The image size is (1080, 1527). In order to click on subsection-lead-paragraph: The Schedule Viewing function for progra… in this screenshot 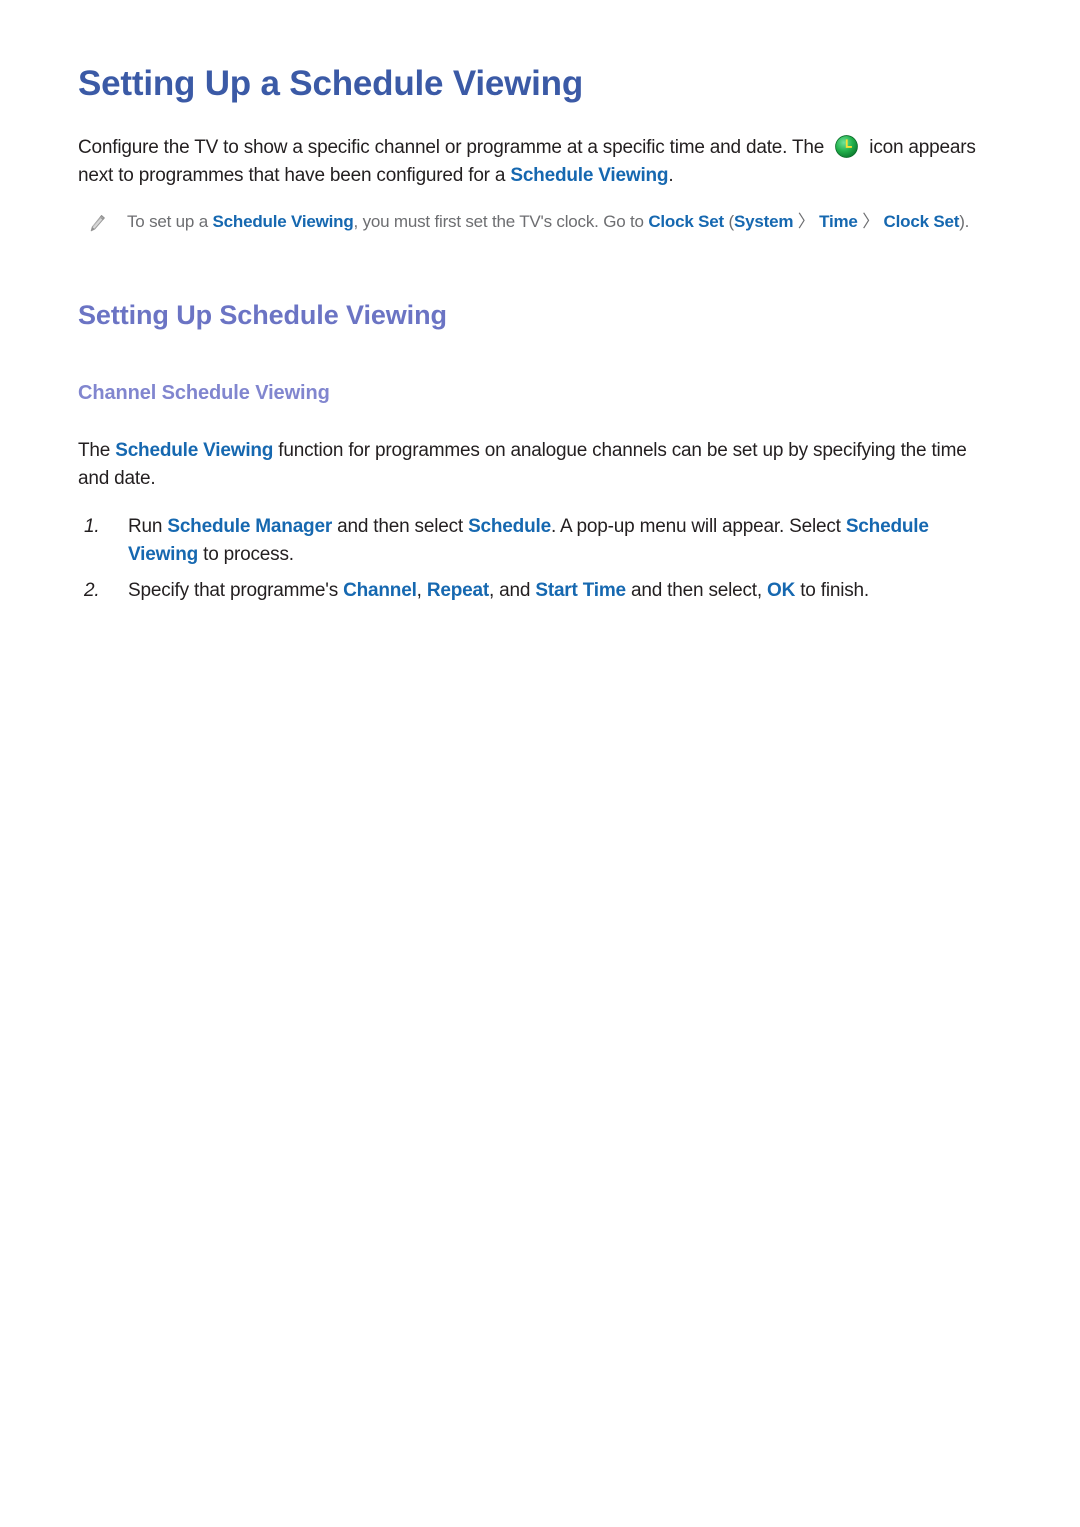, I will do `click(540, 450)`.